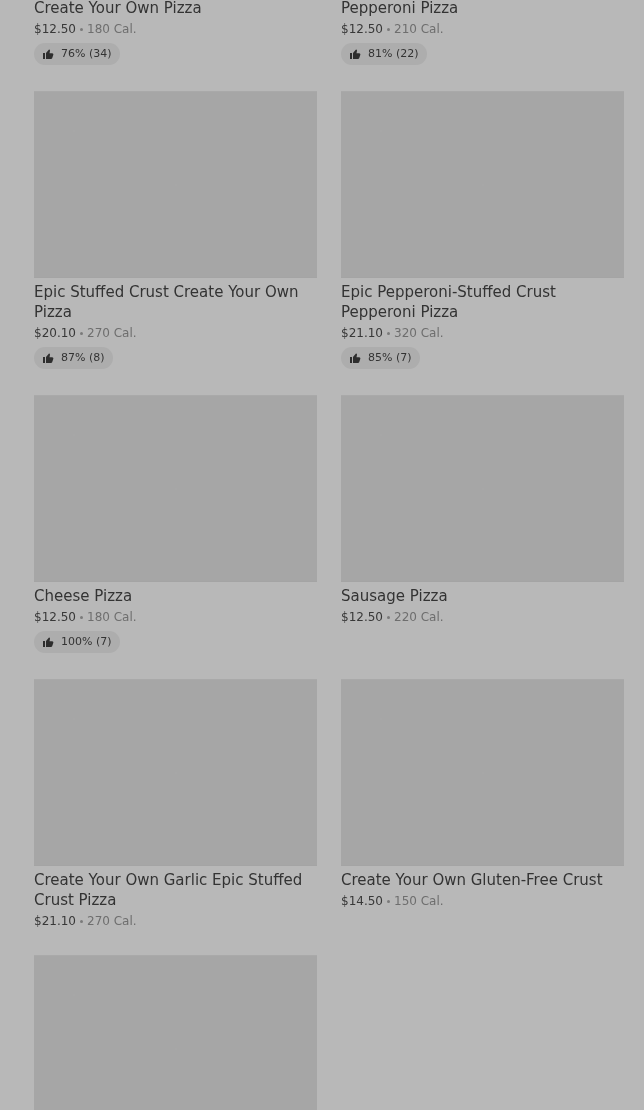  I want to click on rating-text: 85% (7), so click(390, 357).